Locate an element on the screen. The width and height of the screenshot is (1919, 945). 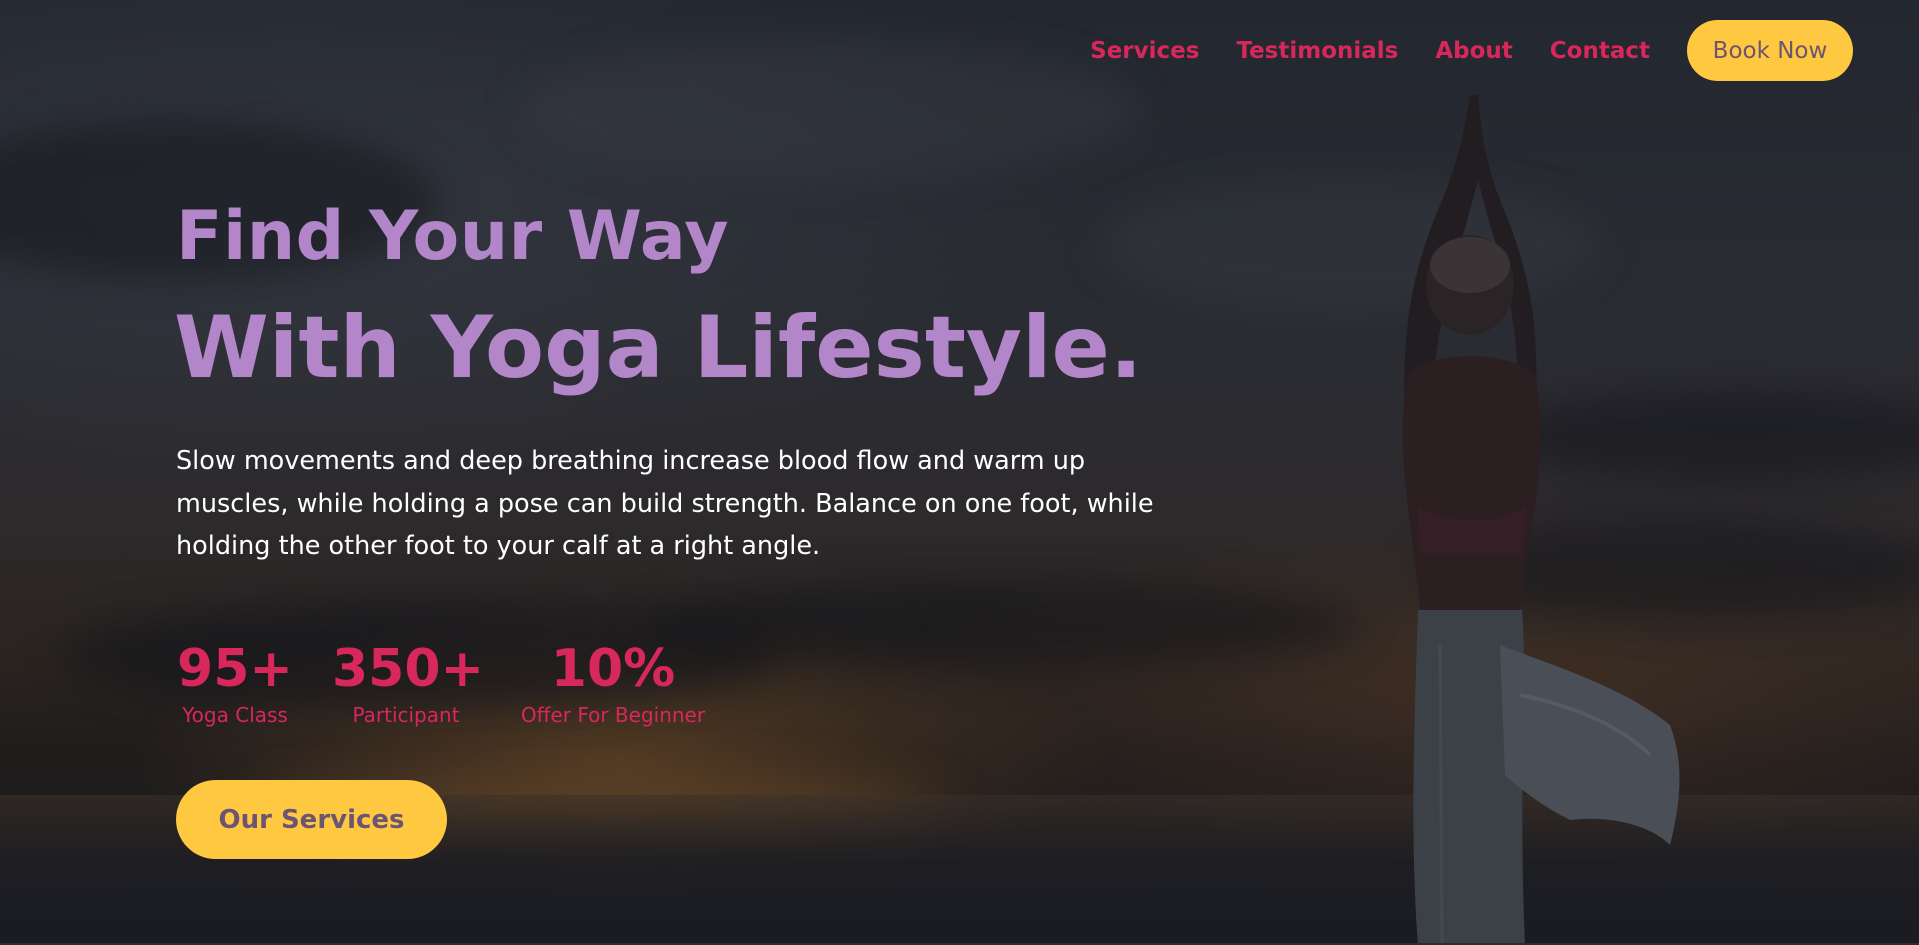
stat-yoga-class: 95+ Yoga Class is located at coordinates (235, 682).